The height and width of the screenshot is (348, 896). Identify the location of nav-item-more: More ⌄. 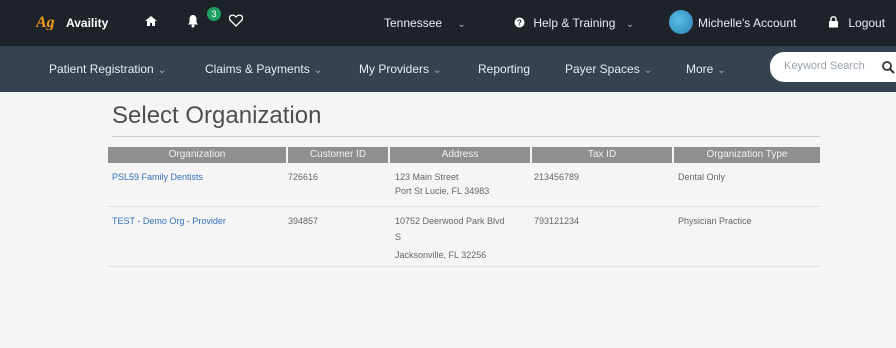
(706, 69).